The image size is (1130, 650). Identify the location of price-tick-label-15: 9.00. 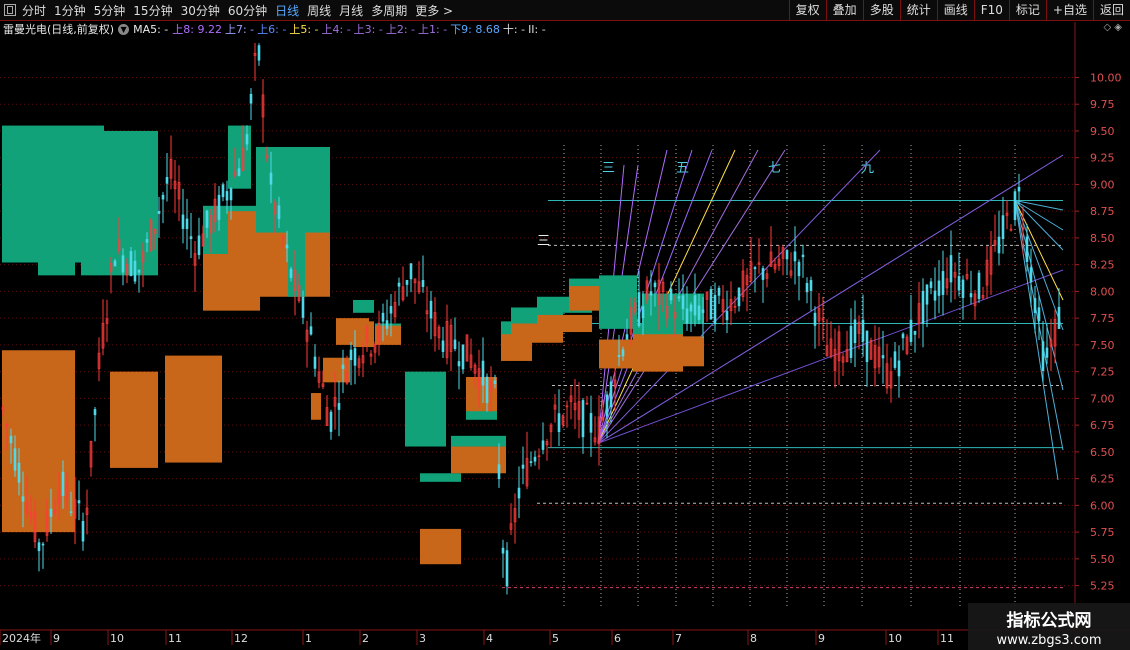
(1102, 184).